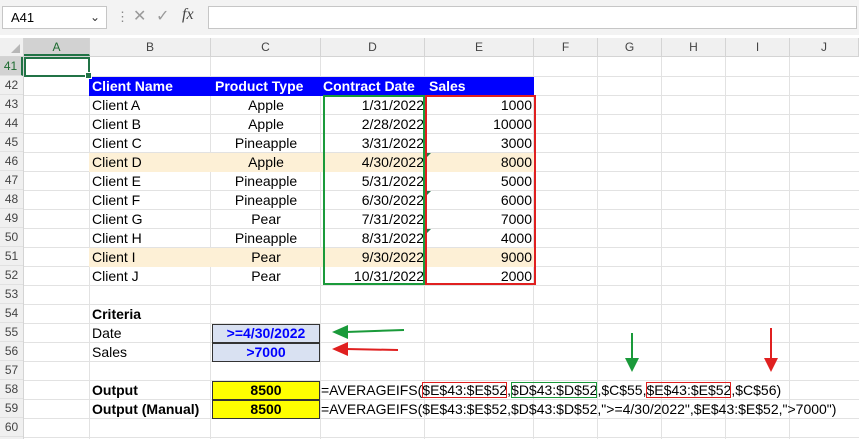 The image size is (859, 439). What do you see at coordinates (58, 68) in the screenshot?
I see `active-cell-a41` at bounding box center [58, 68].